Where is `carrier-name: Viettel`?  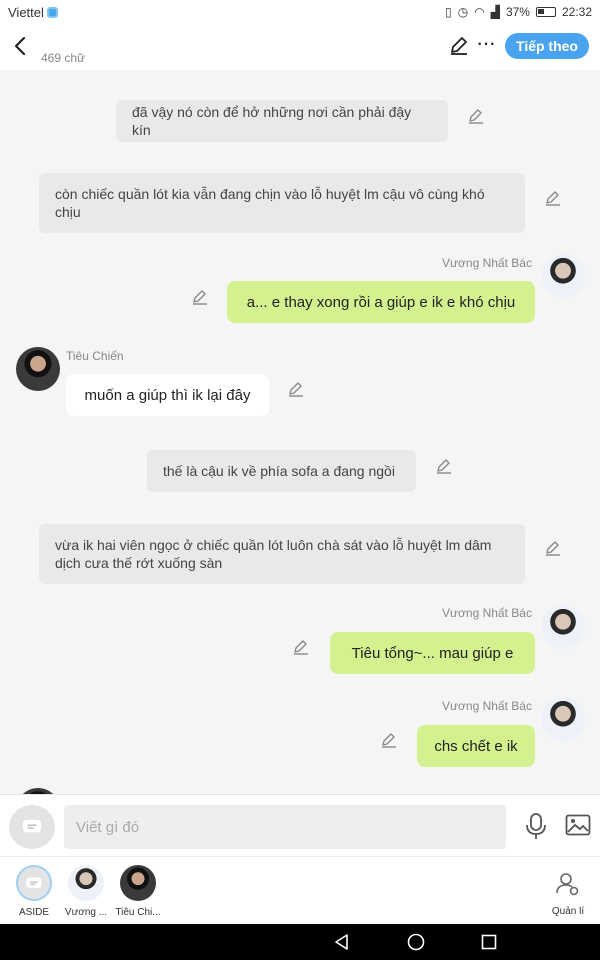
carrier-name: Viettel is located at coordinates (26, 12).